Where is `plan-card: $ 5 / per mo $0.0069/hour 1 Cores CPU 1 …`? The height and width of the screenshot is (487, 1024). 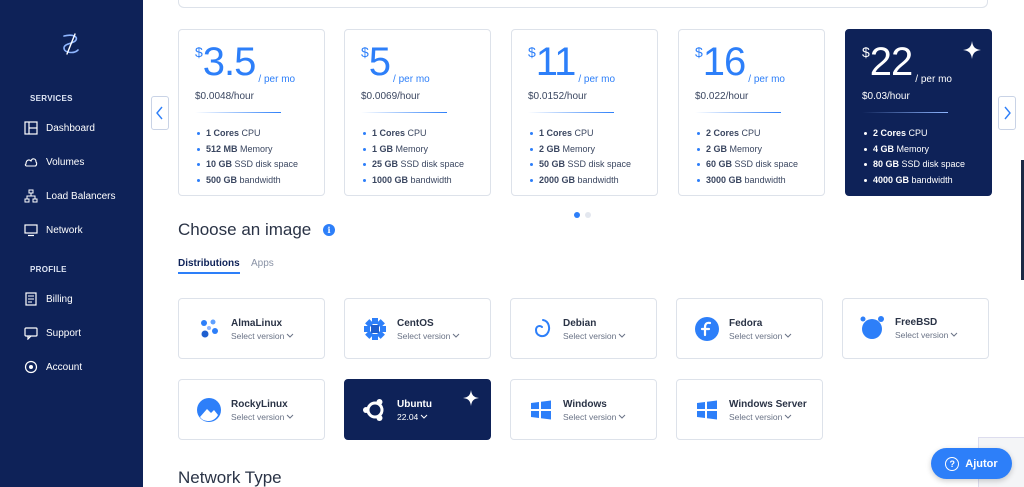 plan-card: $ 5 / per mo $0.0069/hour 1 Cores CPU 1 … is located at coordinates (417, 112).